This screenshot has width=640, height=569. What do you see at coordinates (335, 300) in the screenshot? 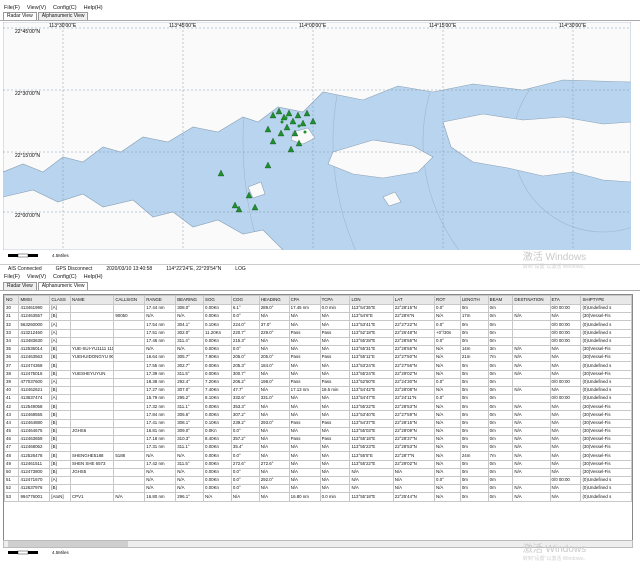
I see `column-header-tcpa: TCPA` at bounding box center [335, 300].